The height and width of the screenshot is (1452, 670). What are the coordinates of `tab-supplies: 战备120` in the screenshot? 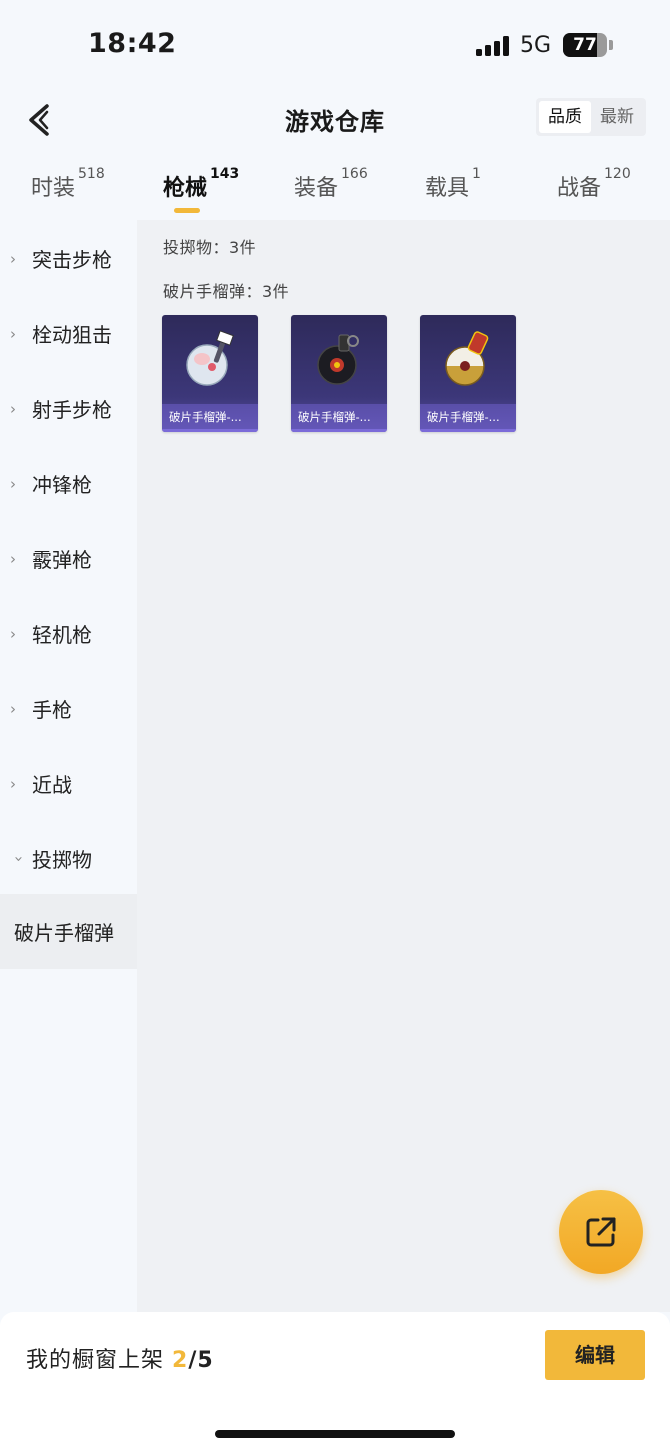 It's located at (594, 184).